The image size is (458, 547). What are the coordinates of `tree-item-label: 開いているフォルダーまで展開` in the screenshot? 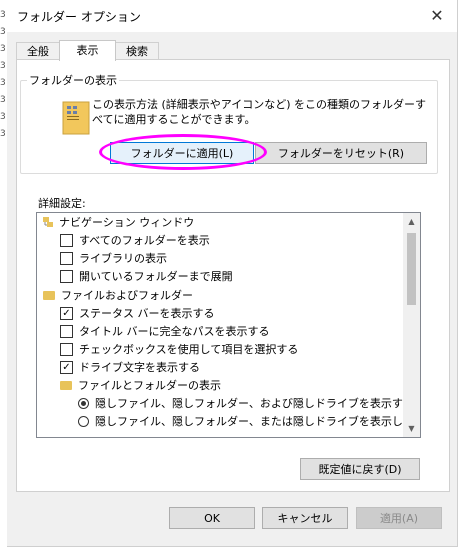 It's located at (156, 276).